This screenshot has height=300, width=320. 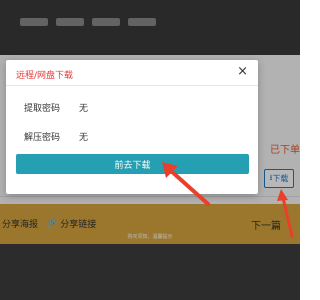 I want to click on go-download-button: 前去下载, so click(x=132, y=164).